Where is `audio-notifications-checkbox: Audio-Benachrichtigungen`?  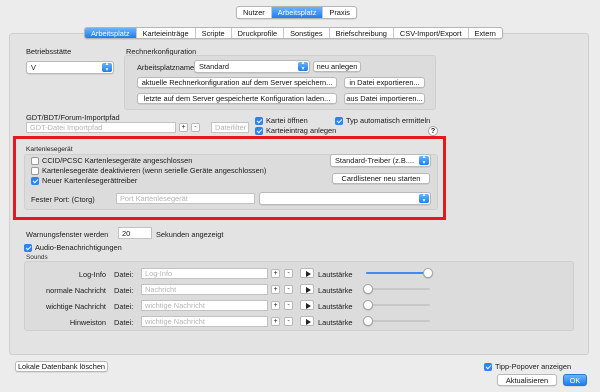 audio-notifications-checkbox: Audio-Benachrichtigungen is located at coordinates (73, 247).